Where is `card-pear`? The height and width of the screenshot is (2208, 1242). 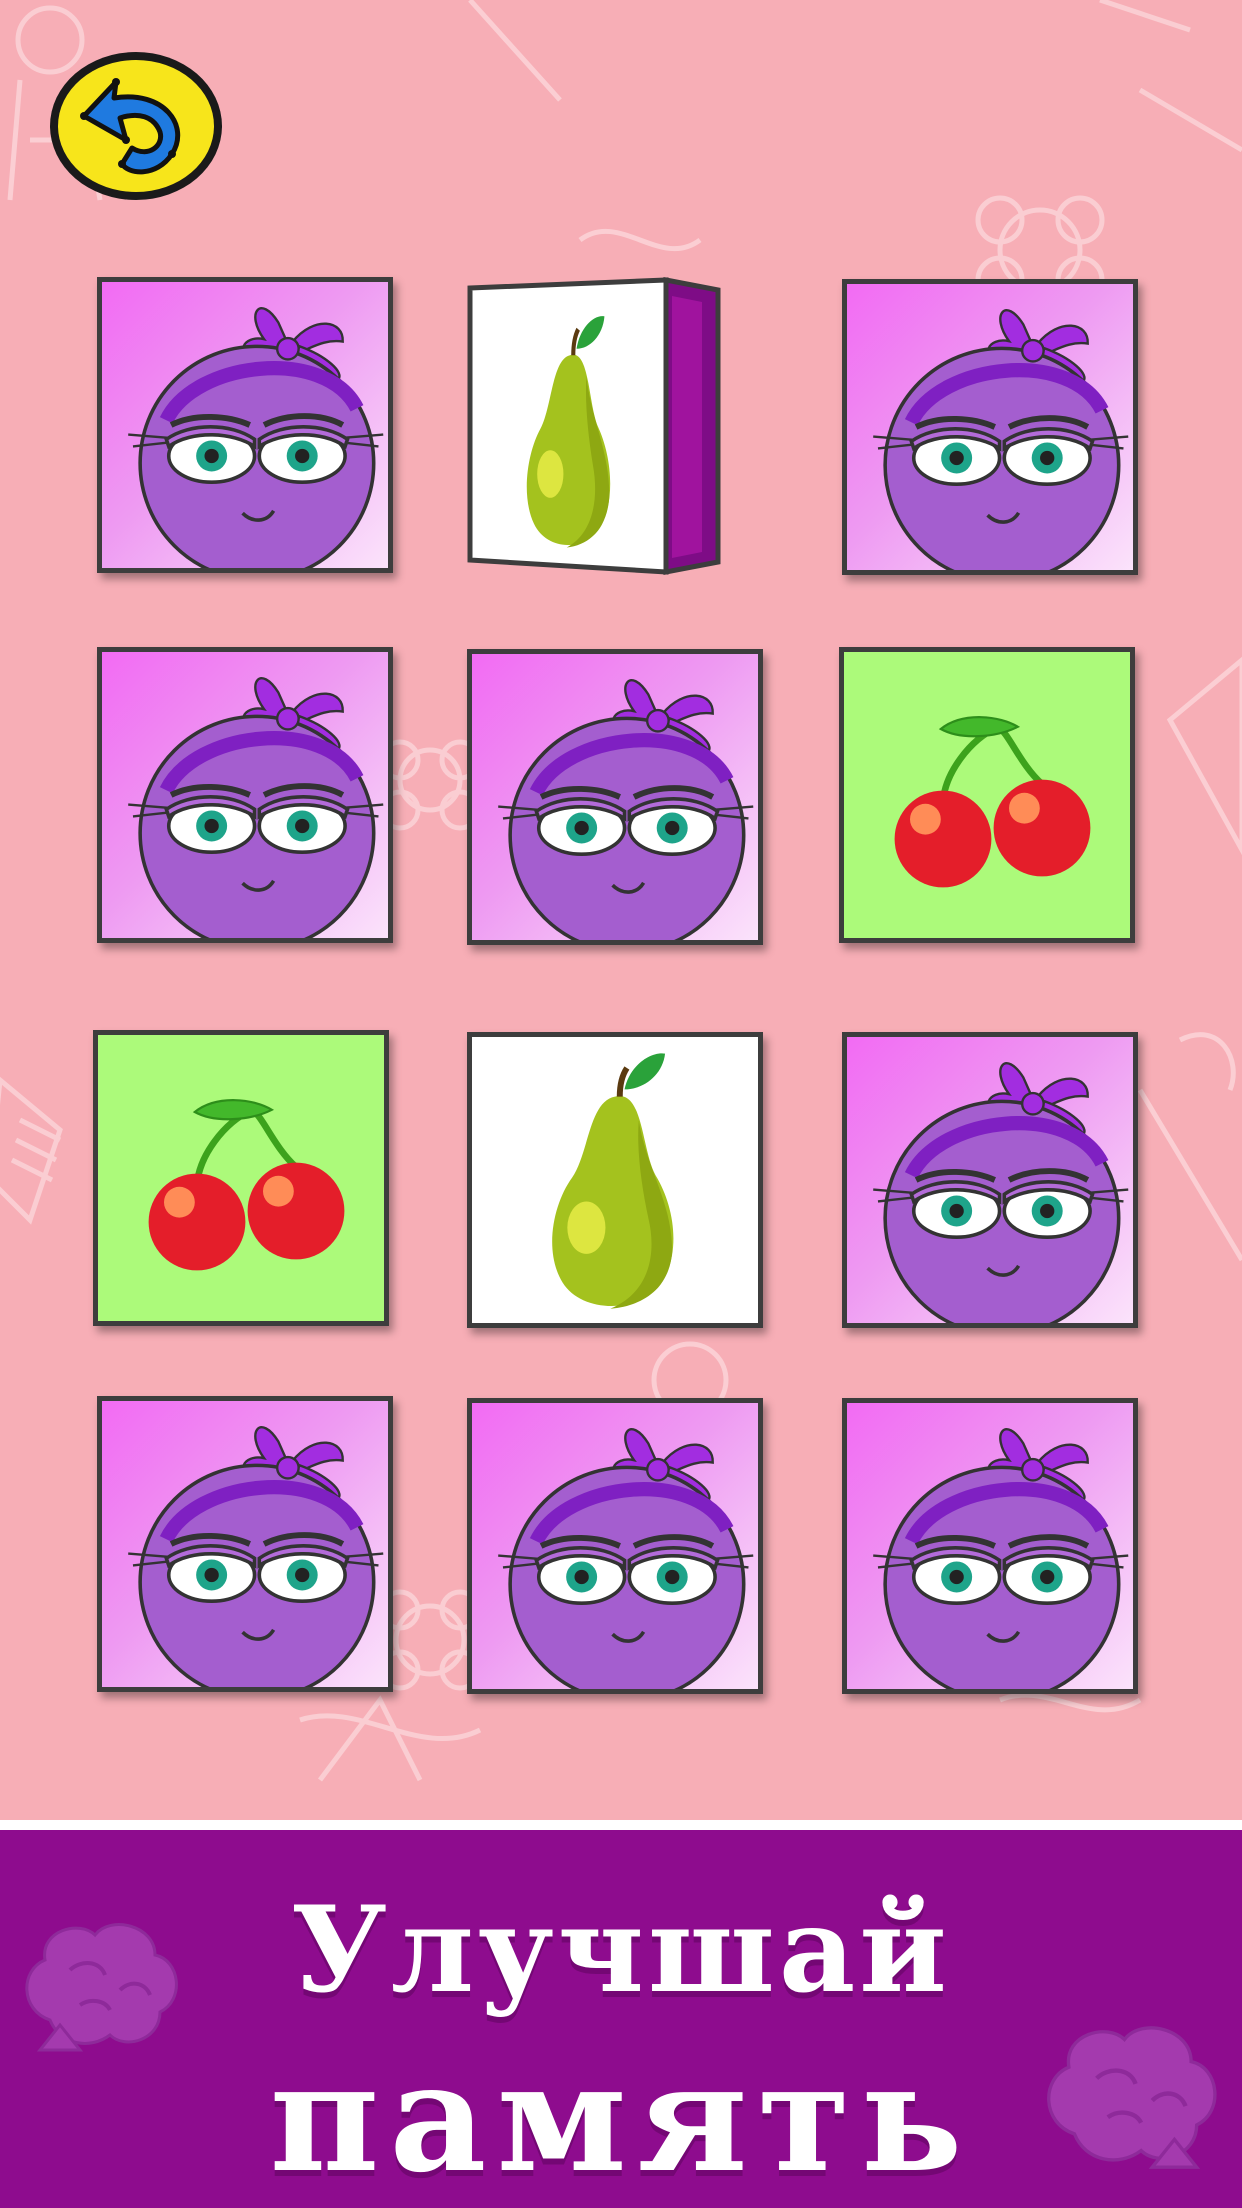
card-pear is located at coordinates (615, 1180).